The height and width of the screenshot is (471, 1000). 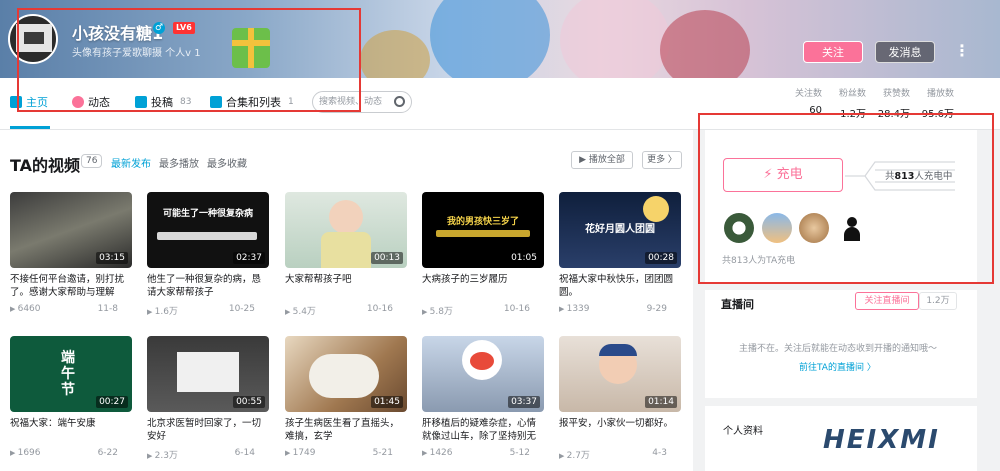 I want to click on tab-home: 主页, so click(x=29, y=102).